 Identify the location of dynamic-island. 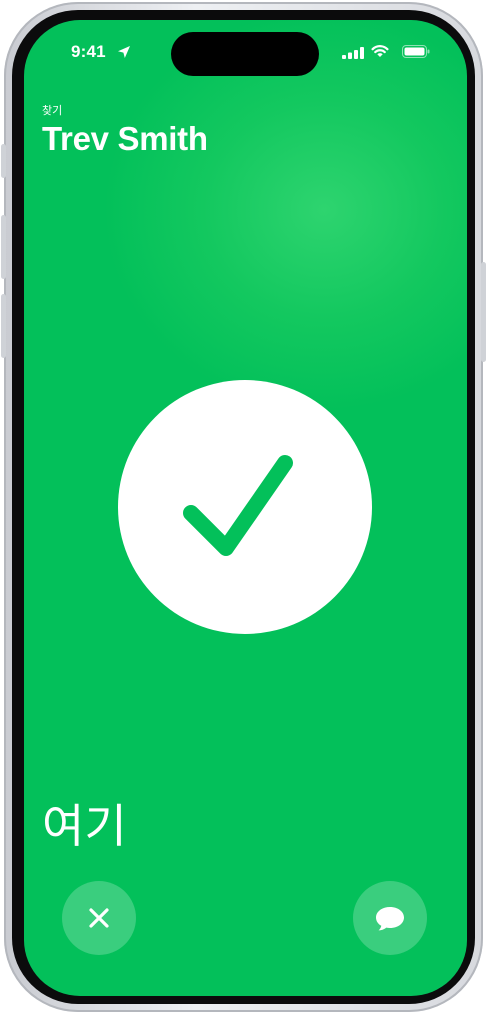
(245, 54).